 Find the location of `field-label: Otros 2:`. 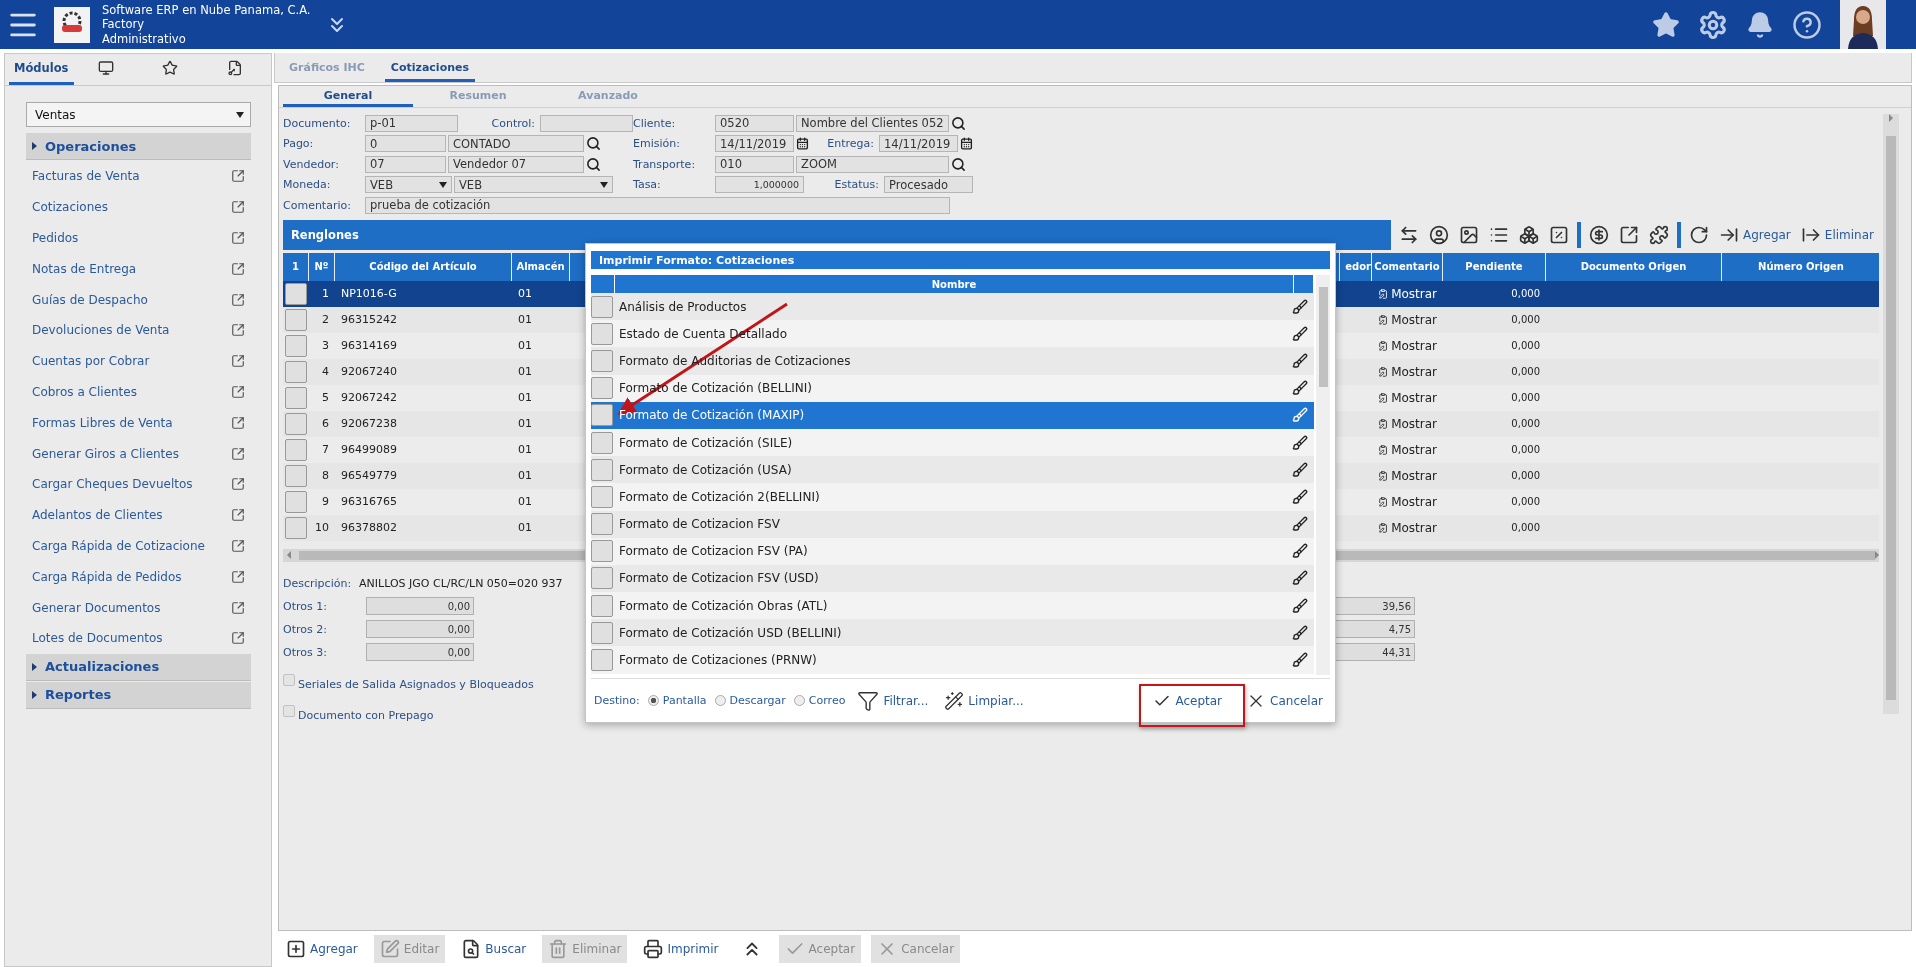

field-label: Otros 2: is located at coordinates (305, 629).